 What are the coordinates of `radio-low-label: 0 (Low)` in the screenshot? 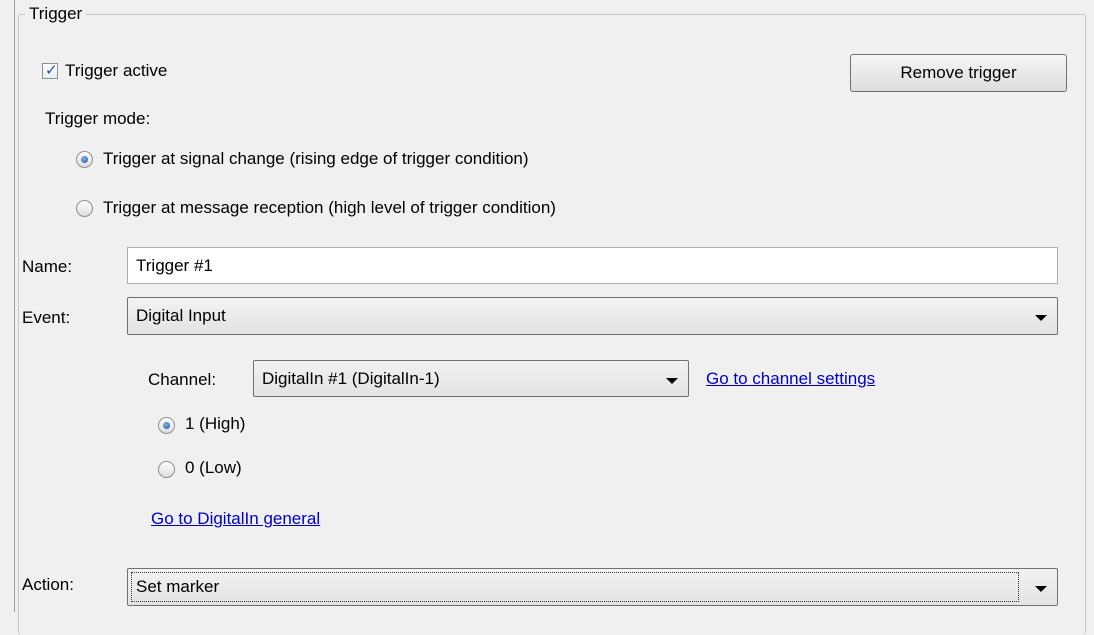 It's located at (213, 467).